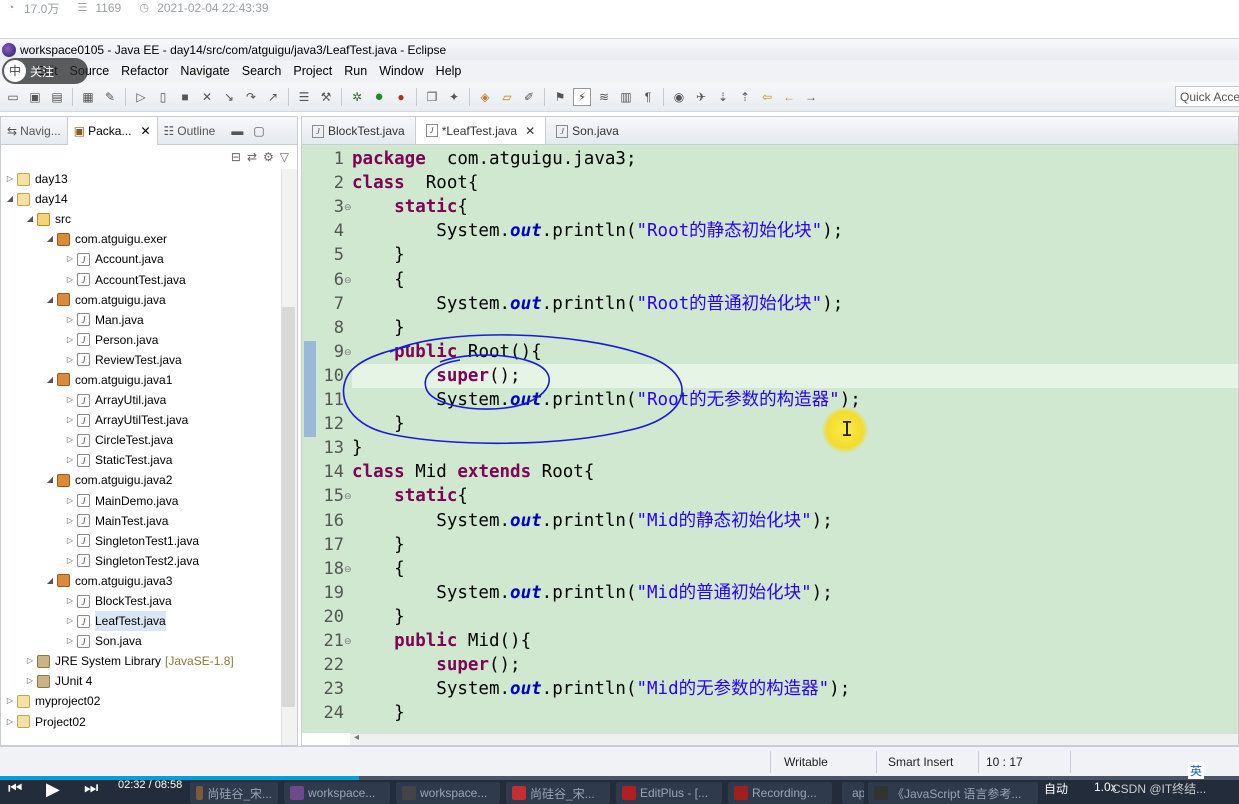 This screenshot has width=1239, height=804. I want to click on close-icon: ✕, so click(145, 131).